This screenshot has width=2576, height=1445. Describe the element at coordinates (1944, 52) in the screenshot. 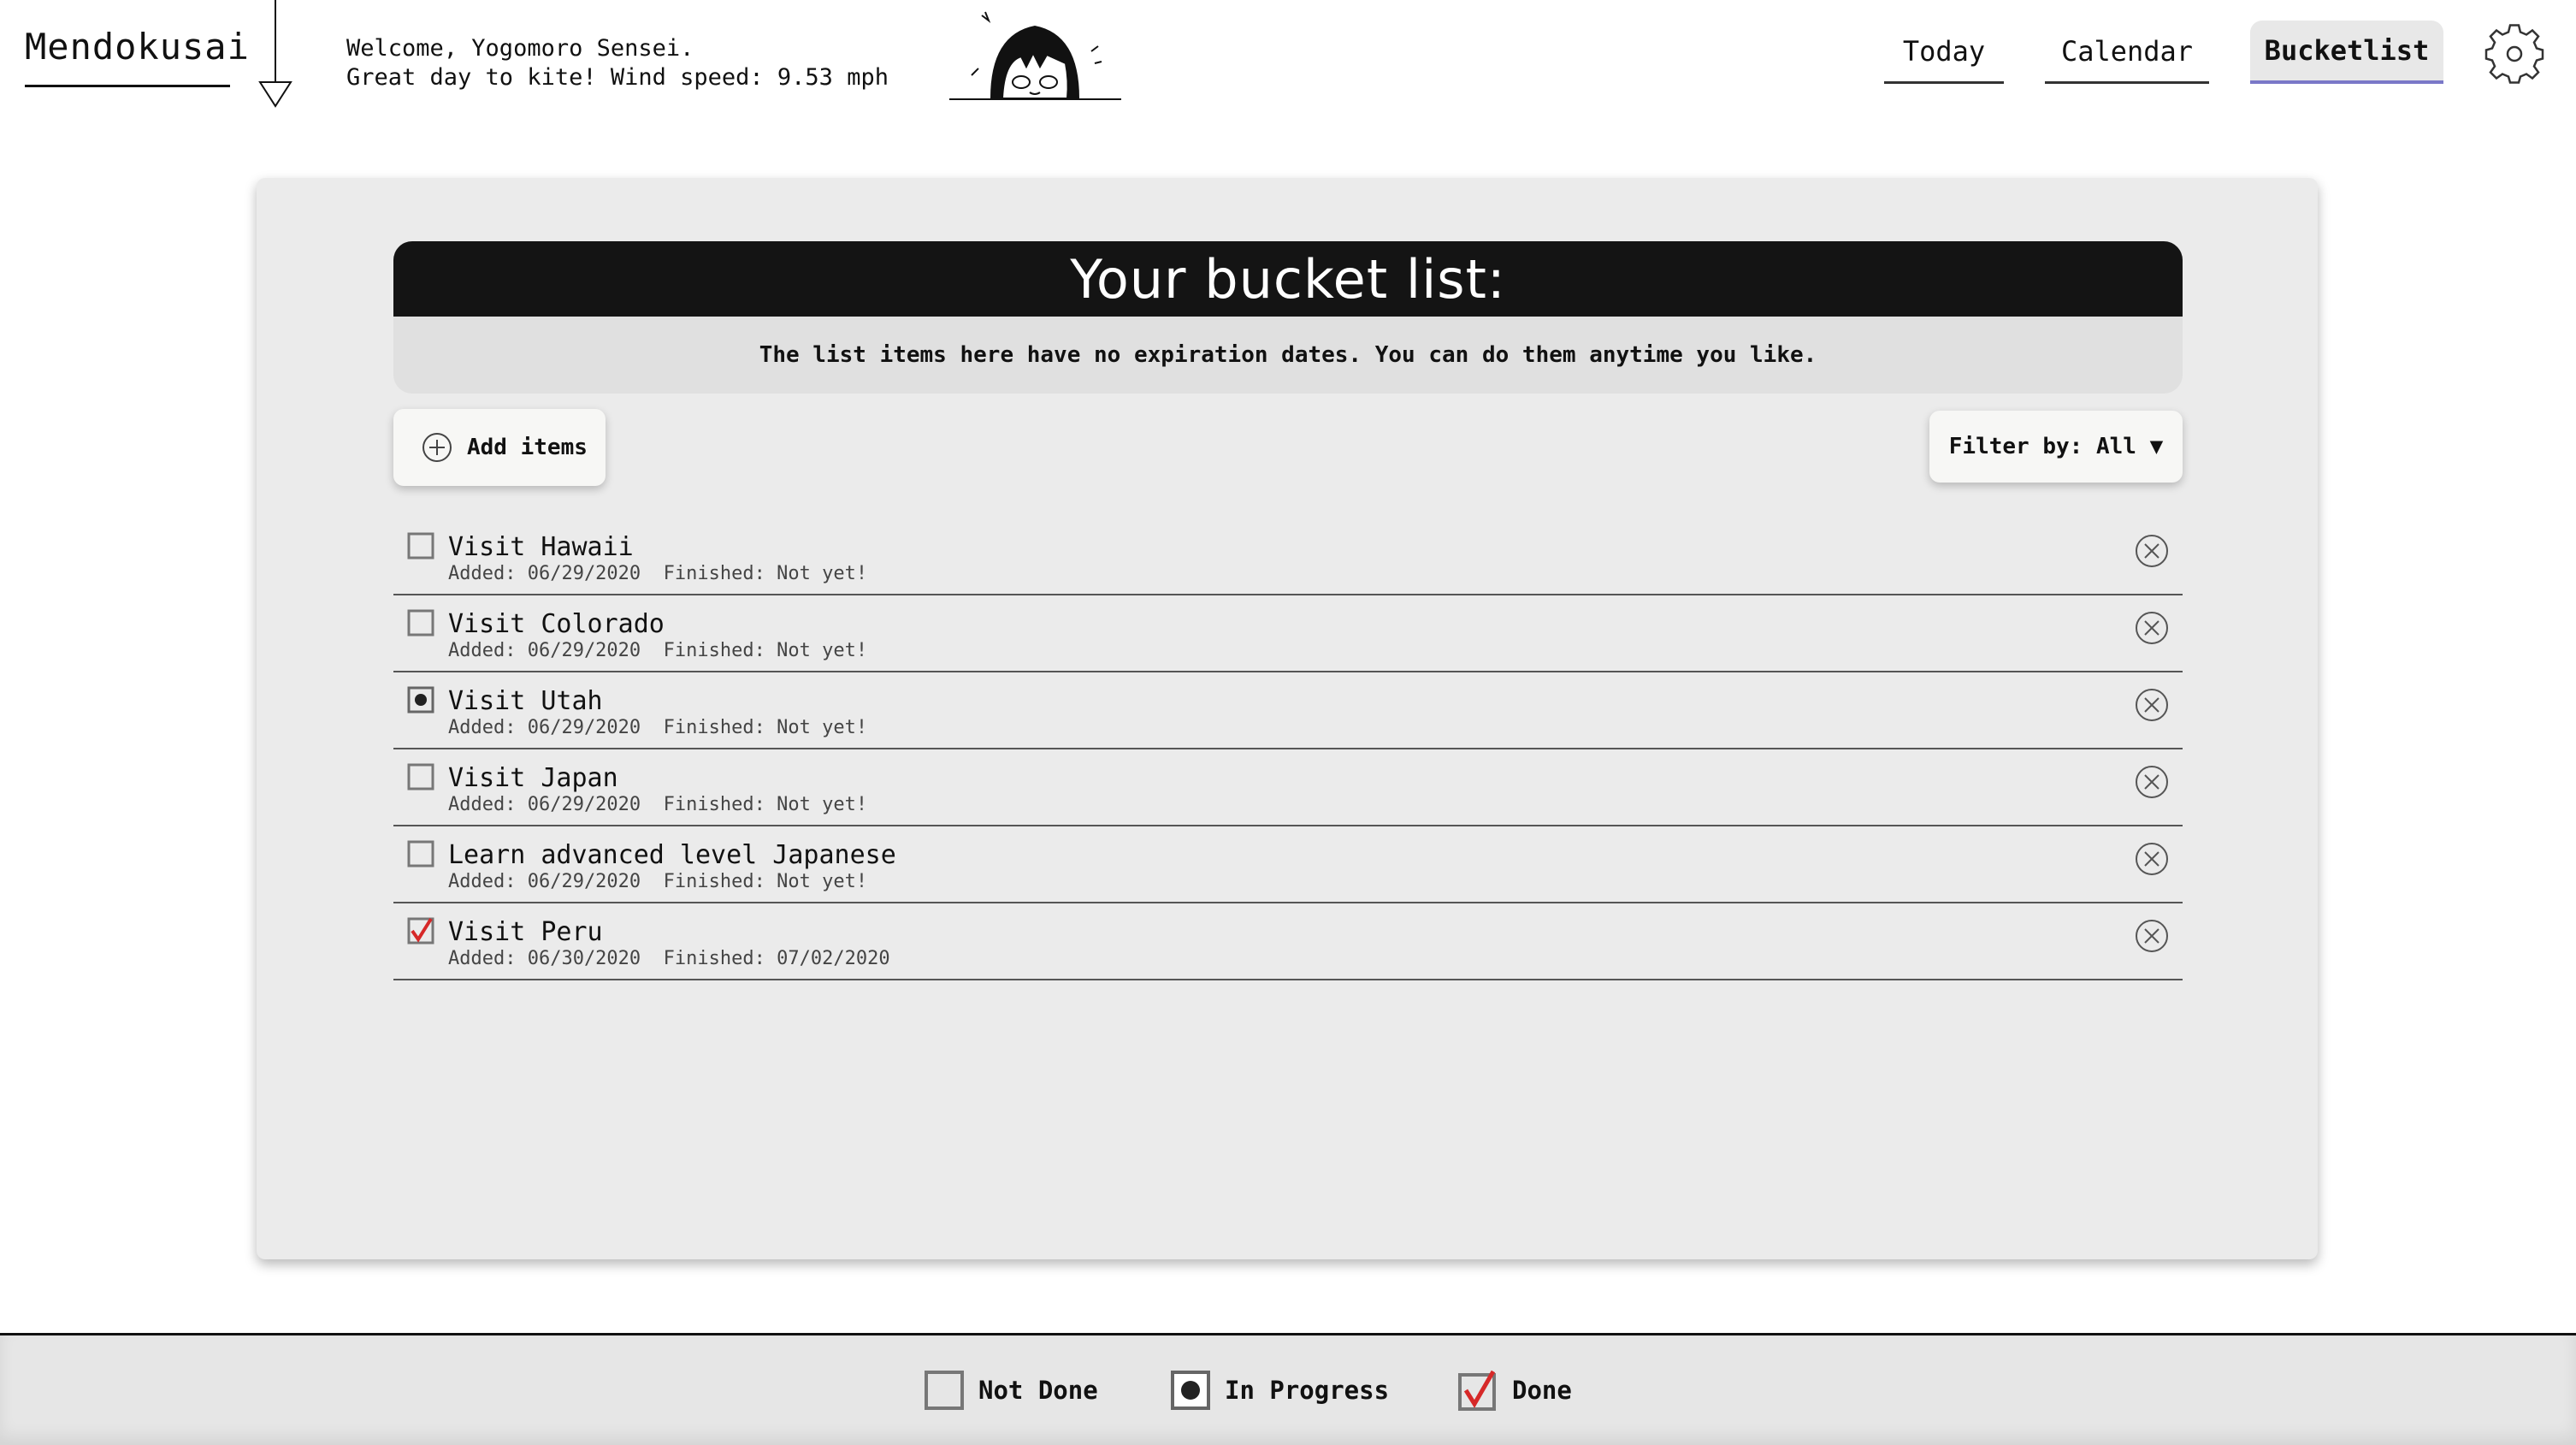

I see `tab-today: Today` at that location.